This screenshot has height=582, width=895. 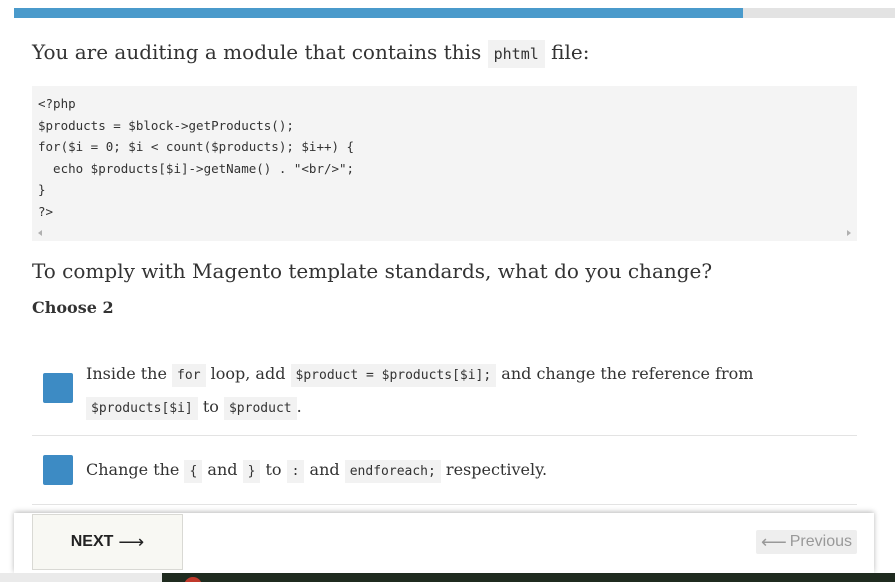 What do you see at coordinates (193, 471) in the screenshot?
I see `inline-code: {` at bounding box center [193, 471].